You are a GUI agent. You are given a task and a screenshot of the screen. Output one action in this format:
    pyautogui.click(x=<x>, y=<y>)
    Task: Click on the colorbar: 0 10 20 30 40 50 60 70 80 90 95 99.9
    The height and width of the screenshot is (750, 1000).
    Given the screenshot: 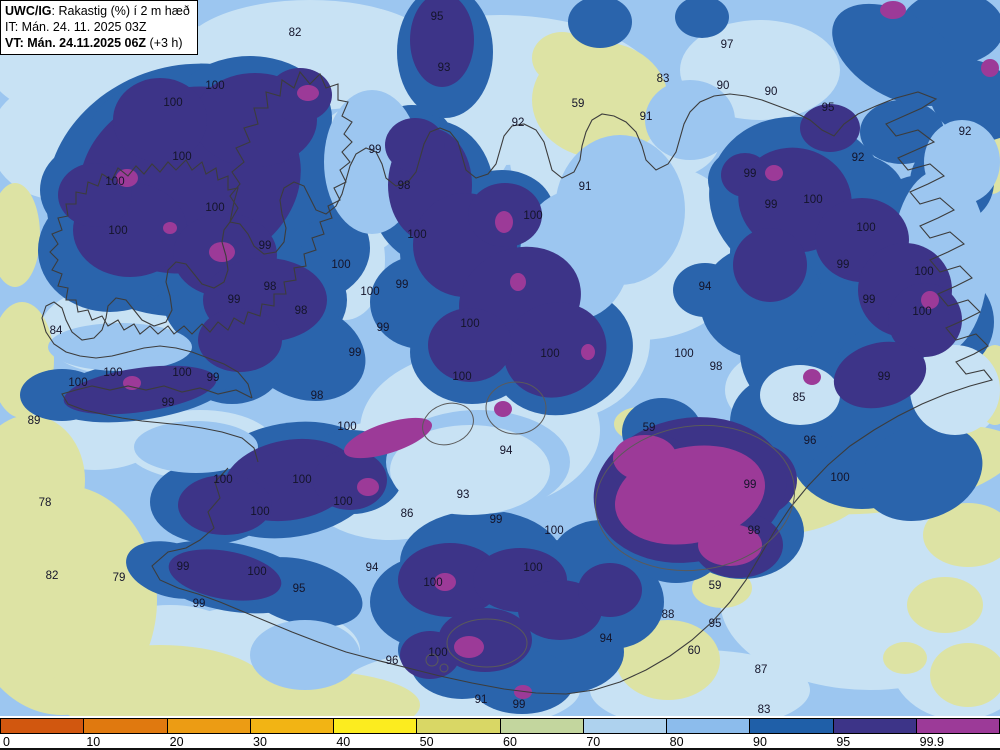 What is the action you would take?
    pyautogui.click(x=500, y=733)
    